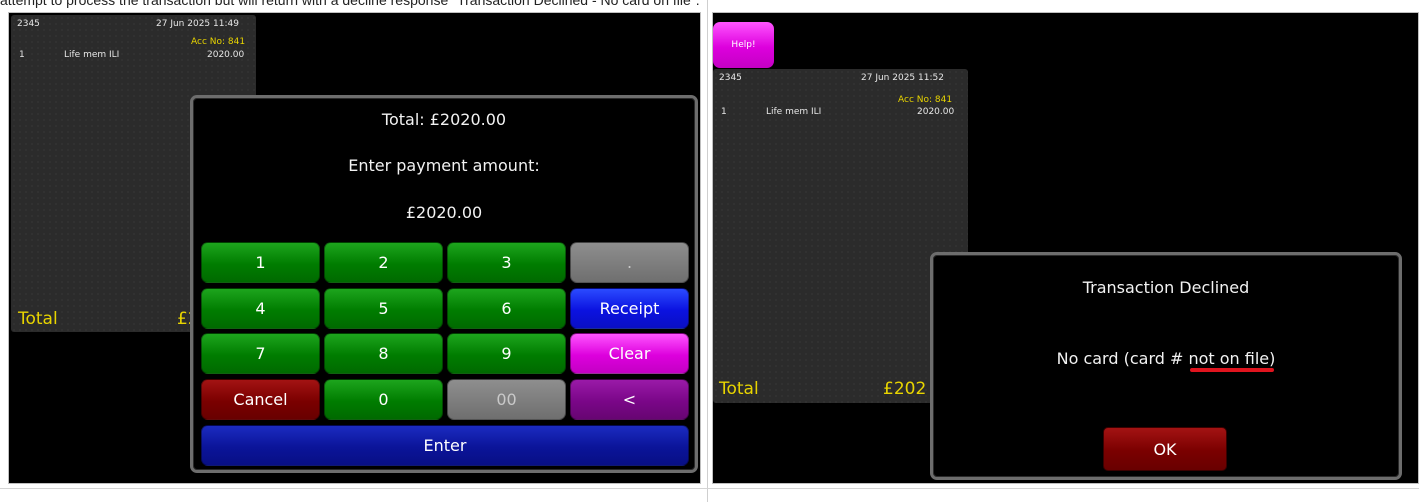 Image resolution: width=1419 pixels, height=502 pixels. Describe the element at coordinates (506, 262) in the screenshot. I see `key-3: 3` at that location.